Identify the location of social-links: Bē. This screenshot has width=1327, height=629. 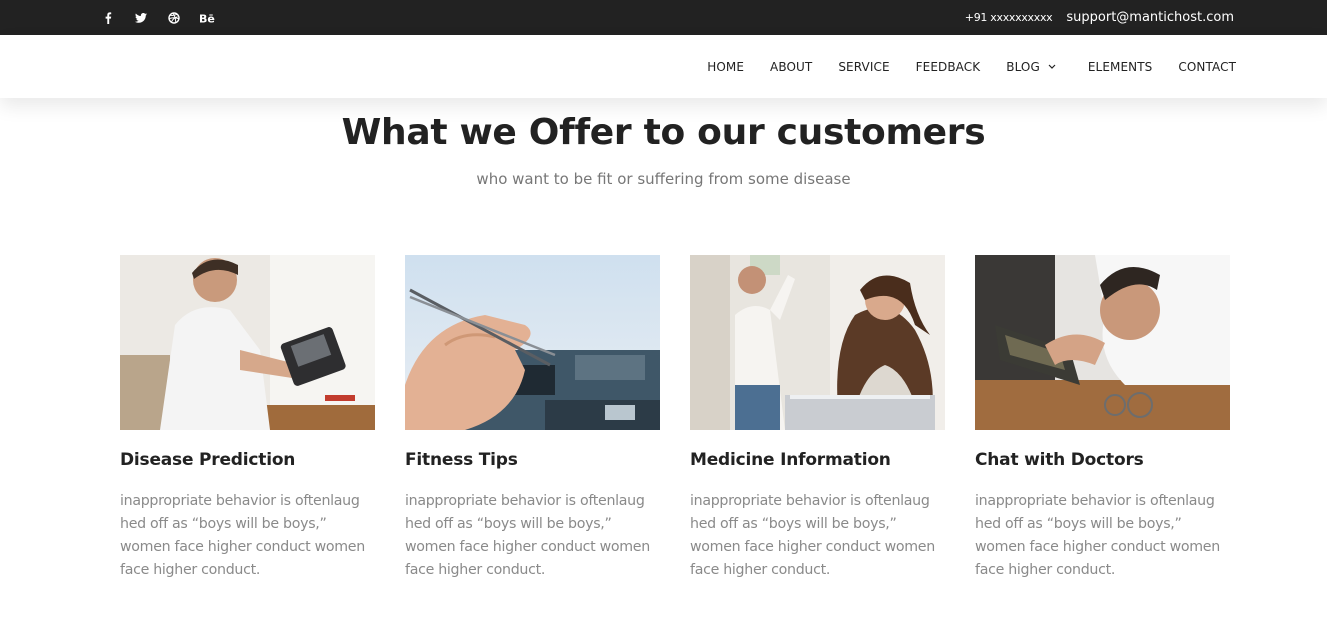
(166, 17).